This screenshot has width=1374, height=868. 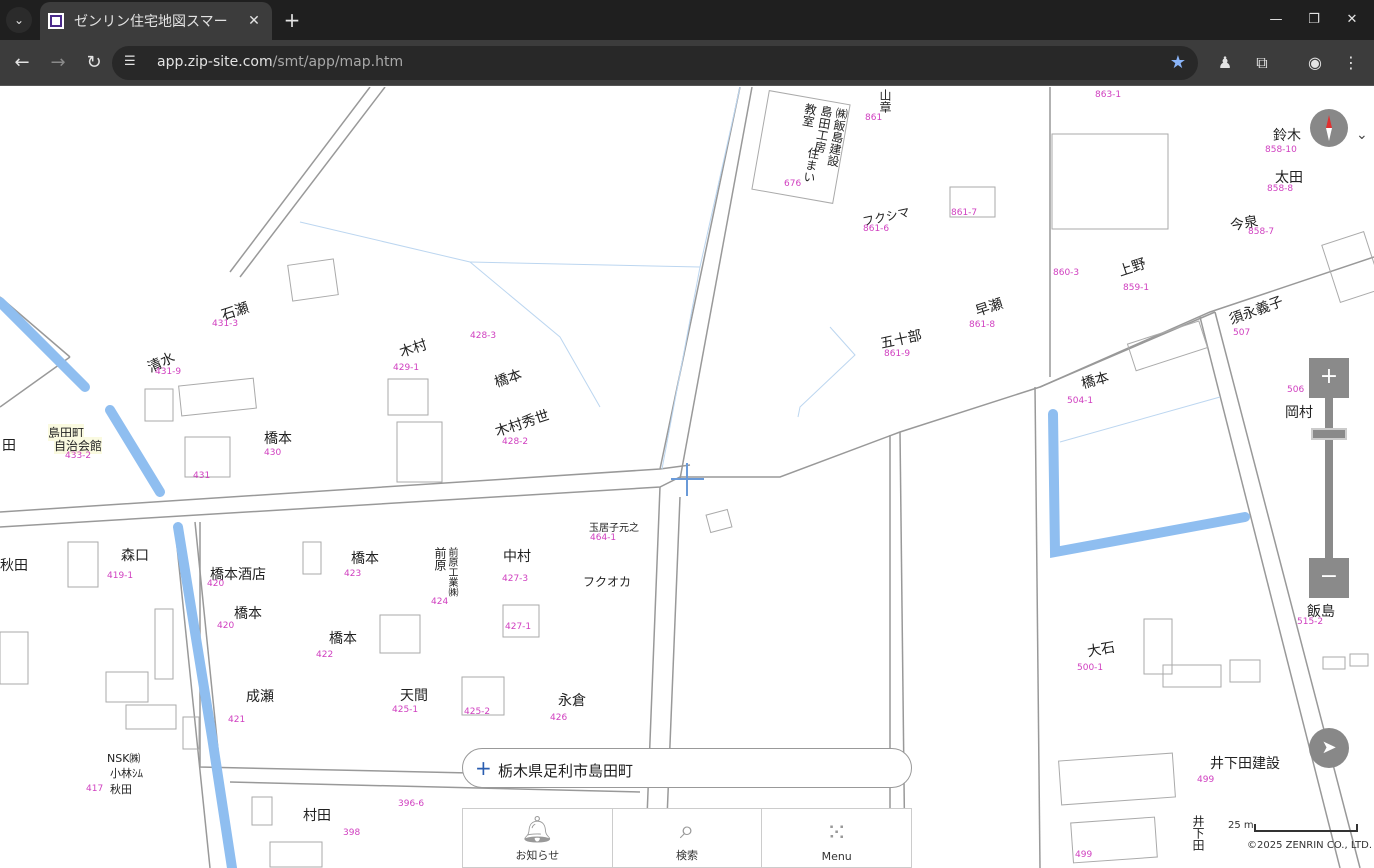 I want to click on label-hashimoto-5: 橋本, so click(x=343, y=639).